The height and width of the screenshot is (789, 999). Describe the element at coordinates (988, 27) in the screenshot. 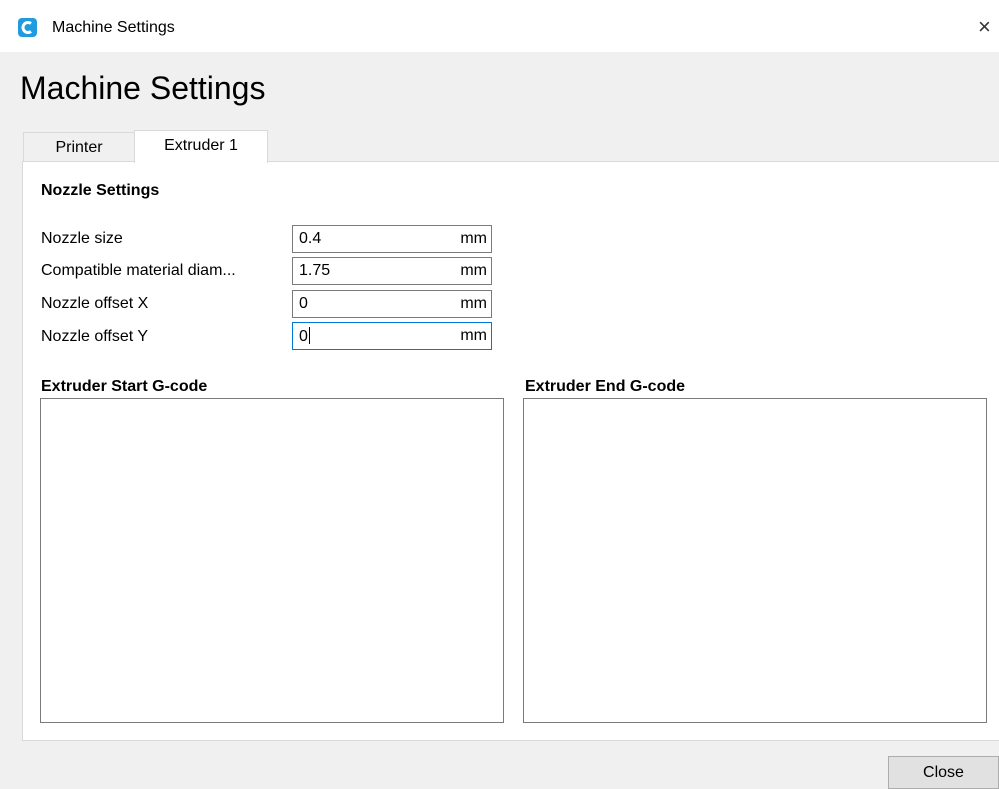

I see `close-icon: ×` at that location.